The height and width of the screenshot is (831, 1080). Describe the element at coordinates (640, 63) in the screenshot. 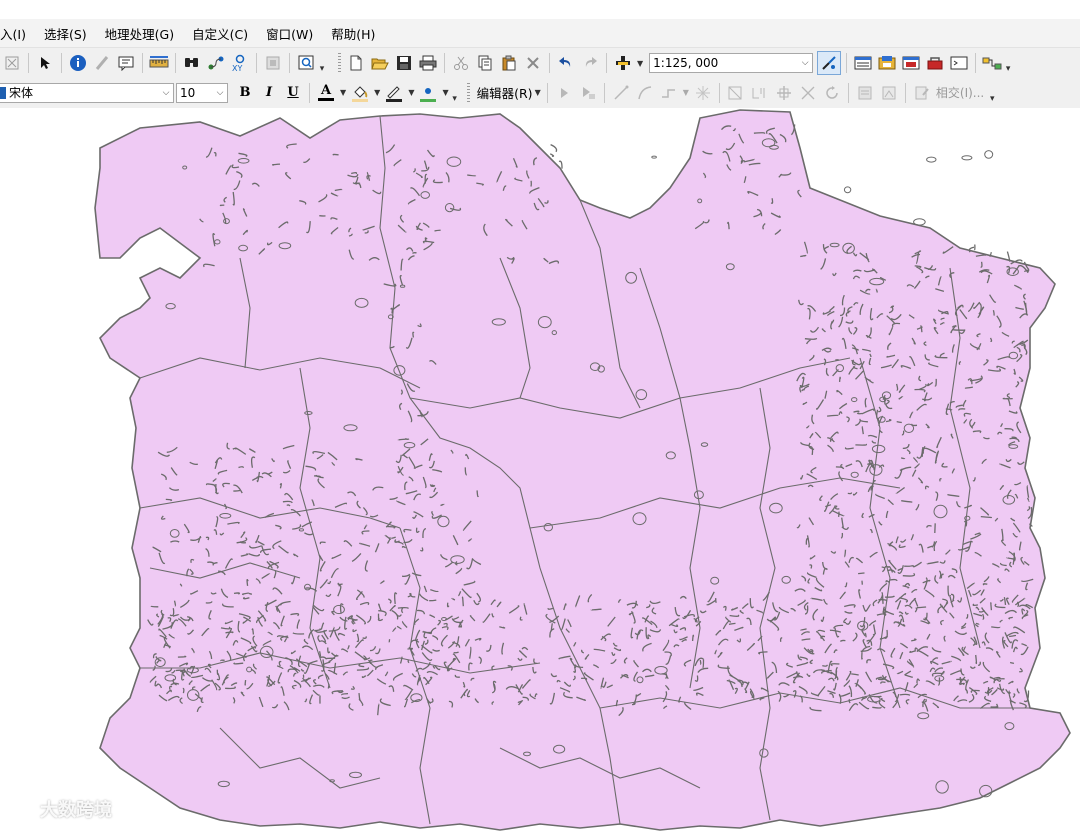

I see `add-data-dropdown-icon: ▼` at that location.